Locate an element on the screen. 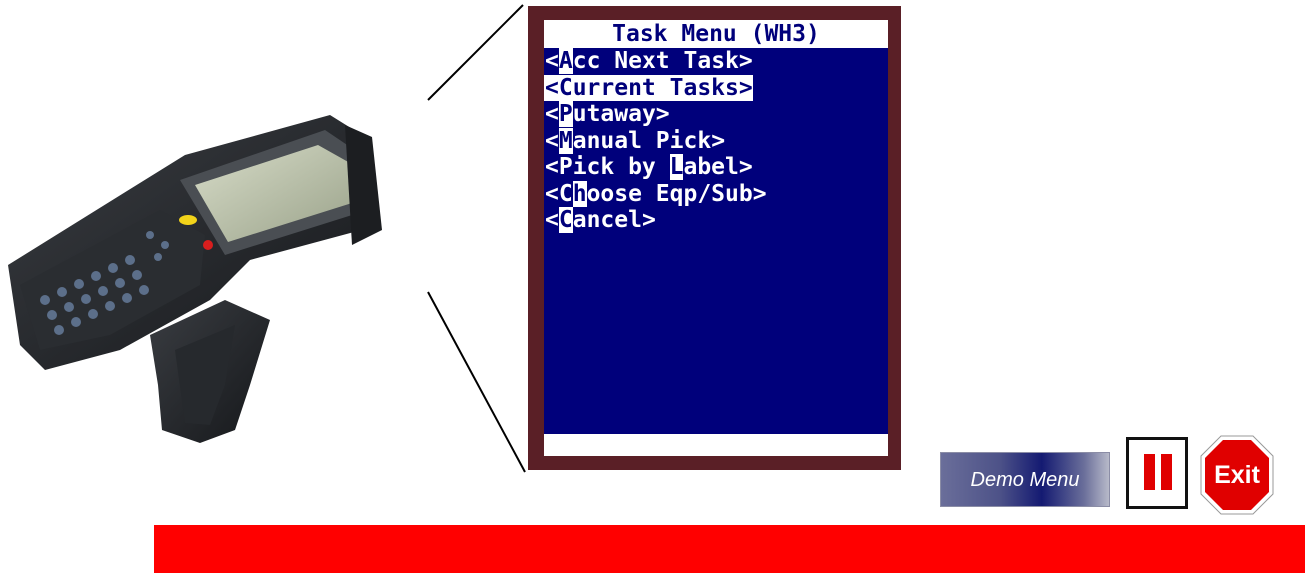  hotkey-letter: h is located at coordinates (579, 193).